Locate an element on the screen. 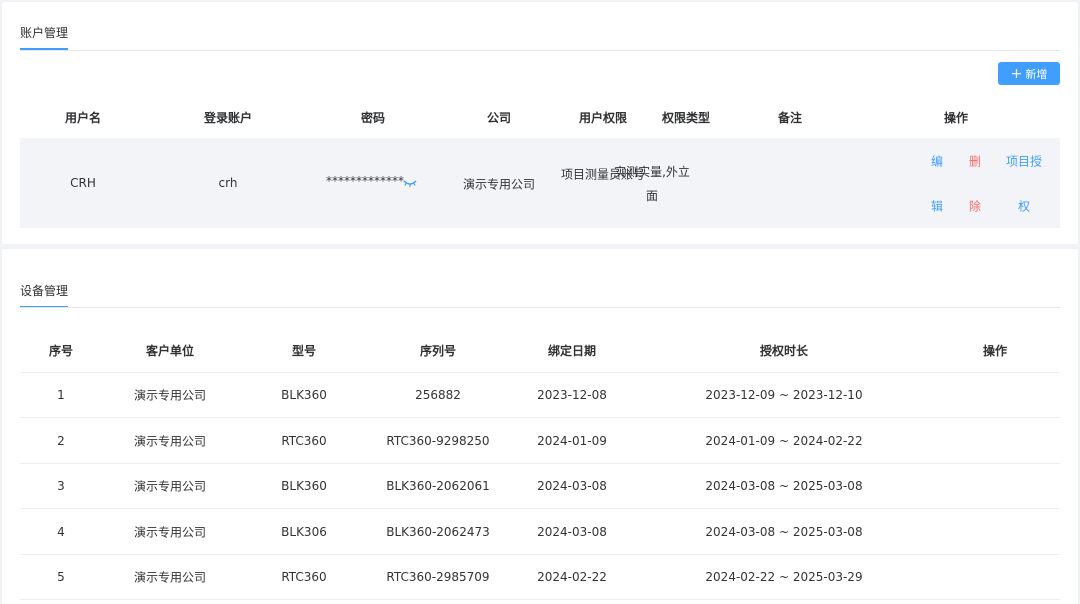 The width and height of the screenshot is (1080, 604). cell-auth-period: 2024-01-09 ~ 2024-02-22 is located at coordinates (784, 440).